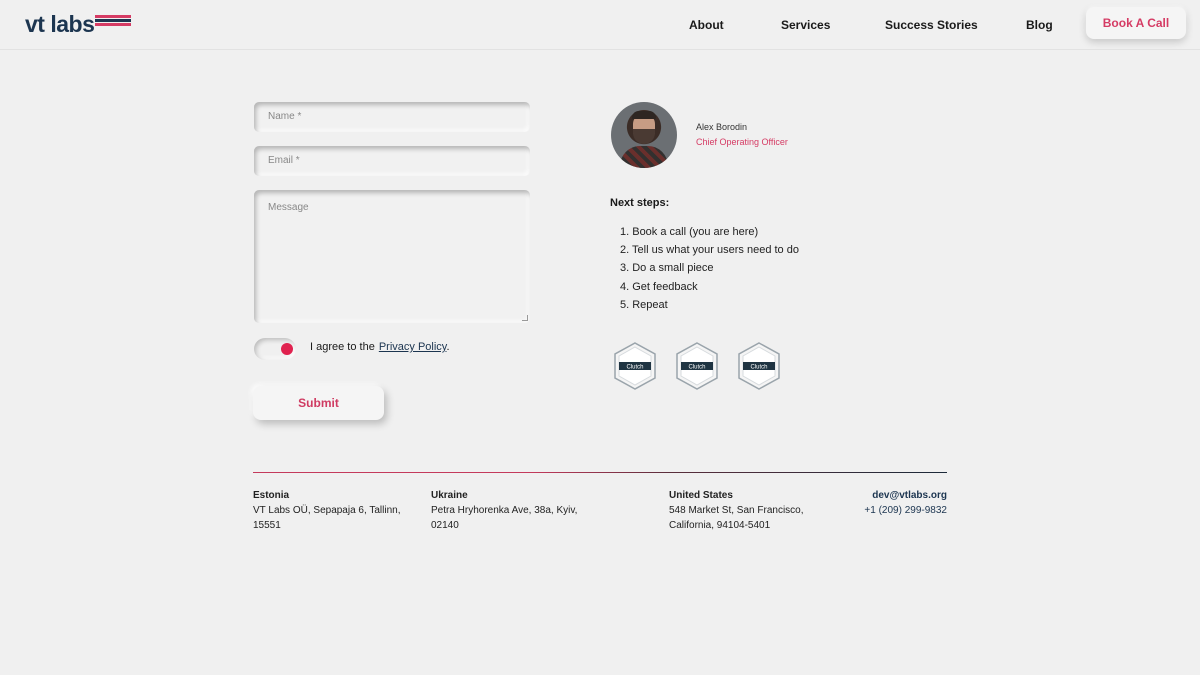 This screenshot has width=1200, height=675. What do you see at coordinates (449, 495) in the screenshot?
I see `office-country: Ukraine` at bounding box center [449, 495].